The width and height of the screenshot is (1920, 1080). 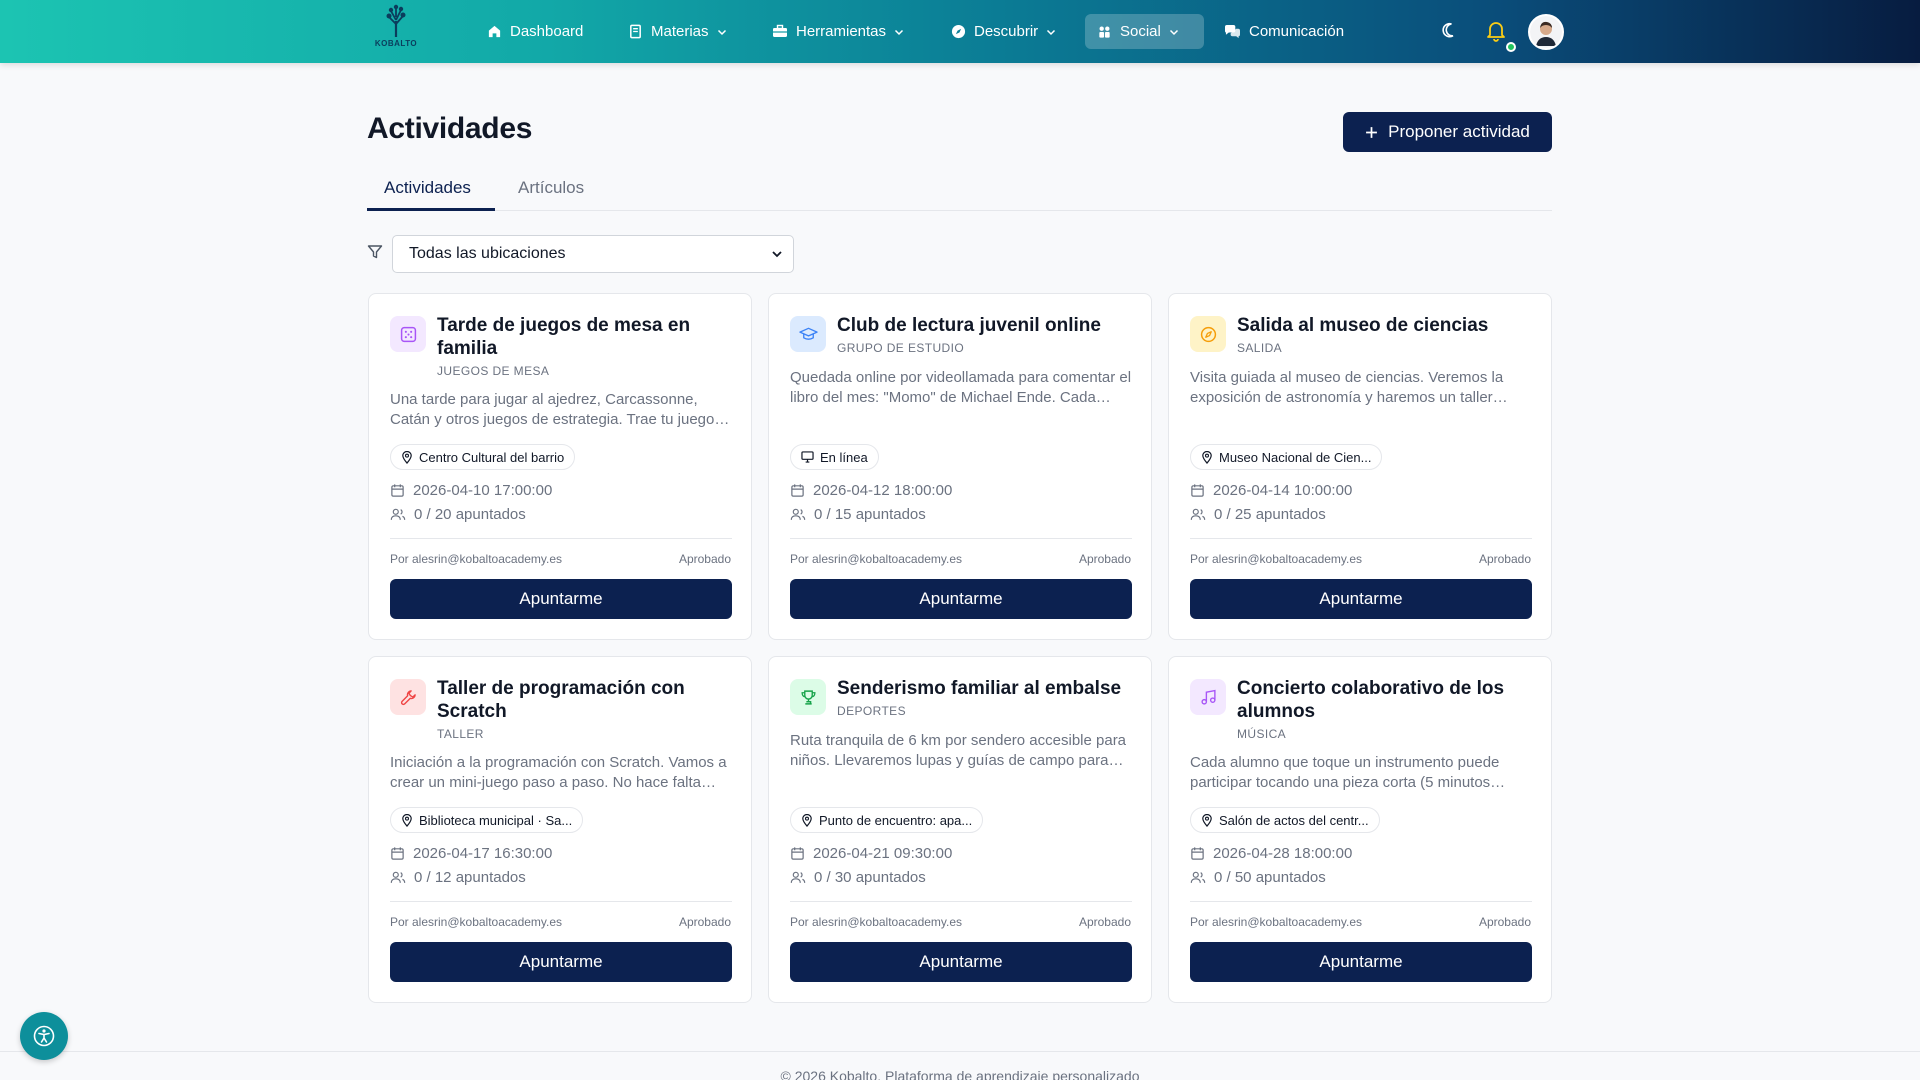 What do you see at coordinates (535, 31) in the screenshot?
I see `nav-dashboard: Dashboard` at bounding box center [535, 31].